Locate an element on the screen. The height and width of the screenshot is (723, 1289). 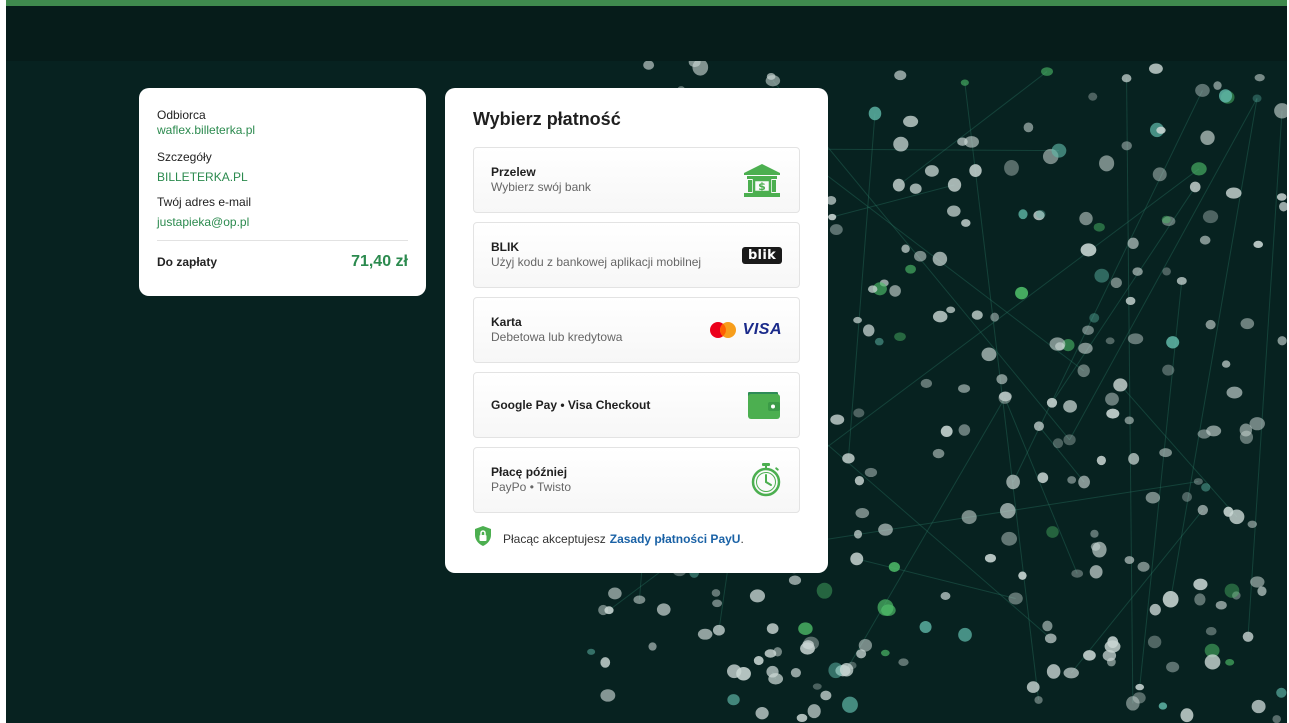
details-value: BILLETERKA.PL is located at coordinates (202, 177).